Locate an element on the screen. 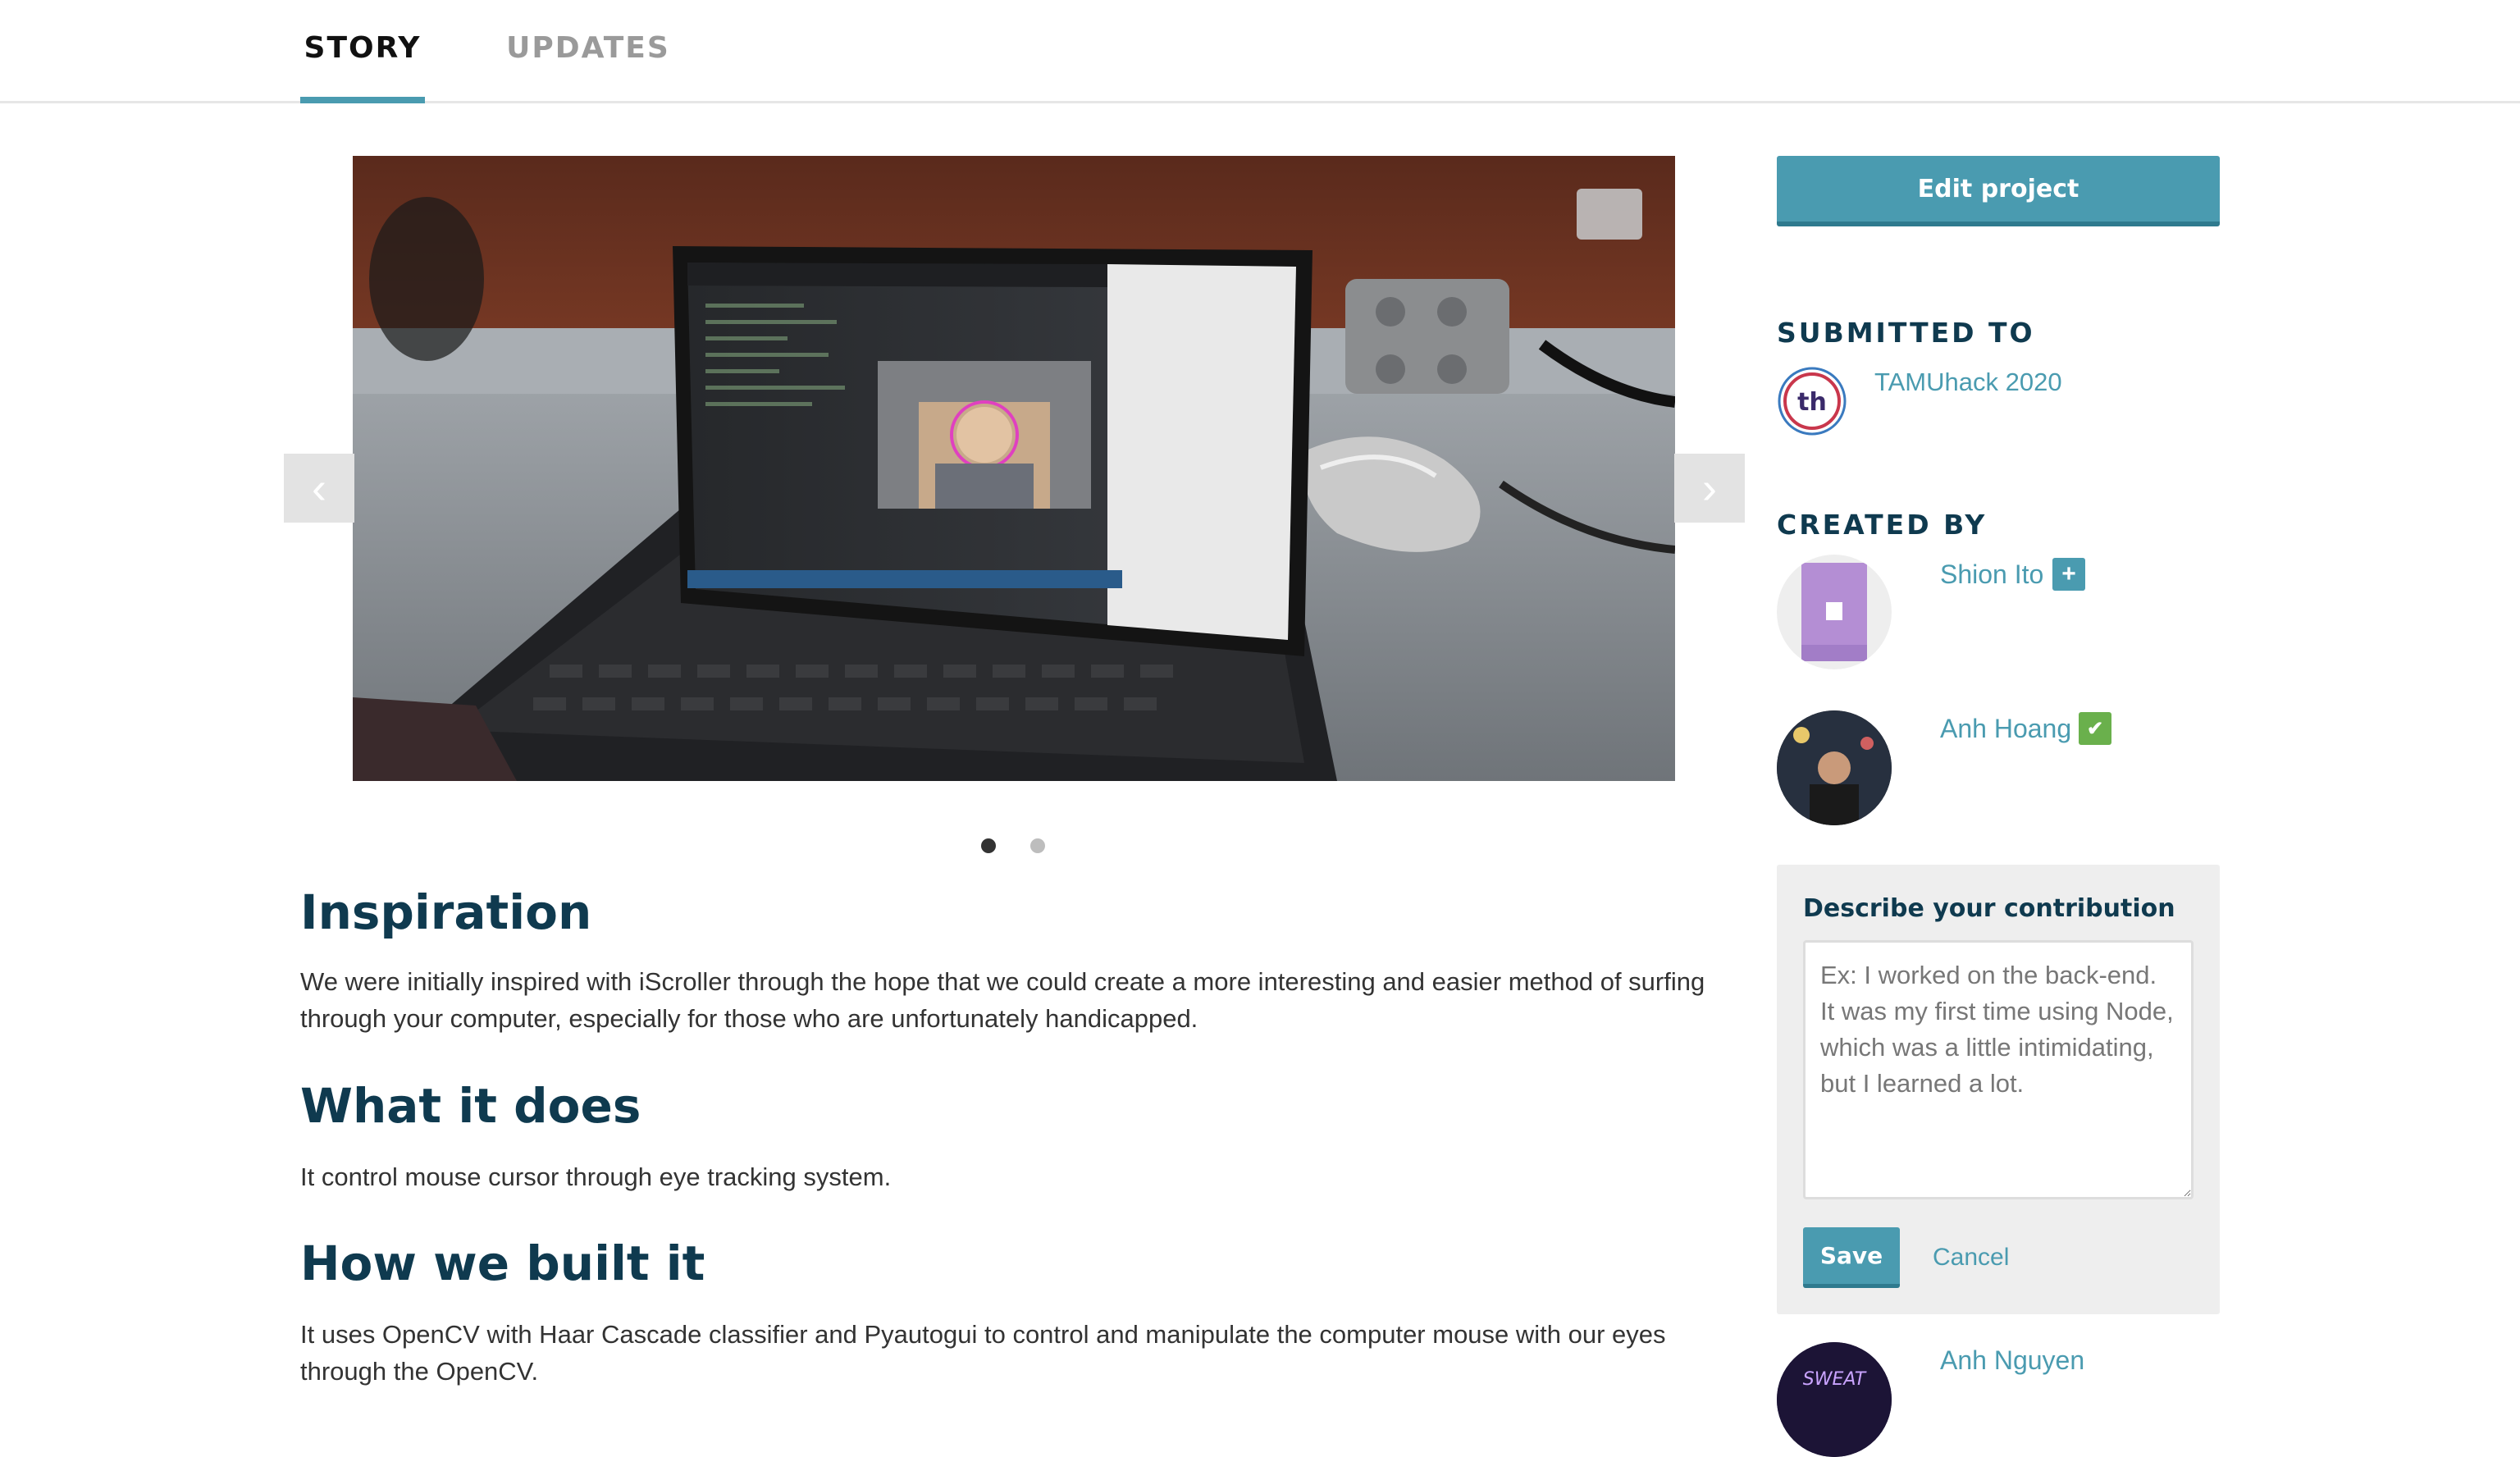  verified-check-icon: ✔ is located at coordinates (2095, 728).